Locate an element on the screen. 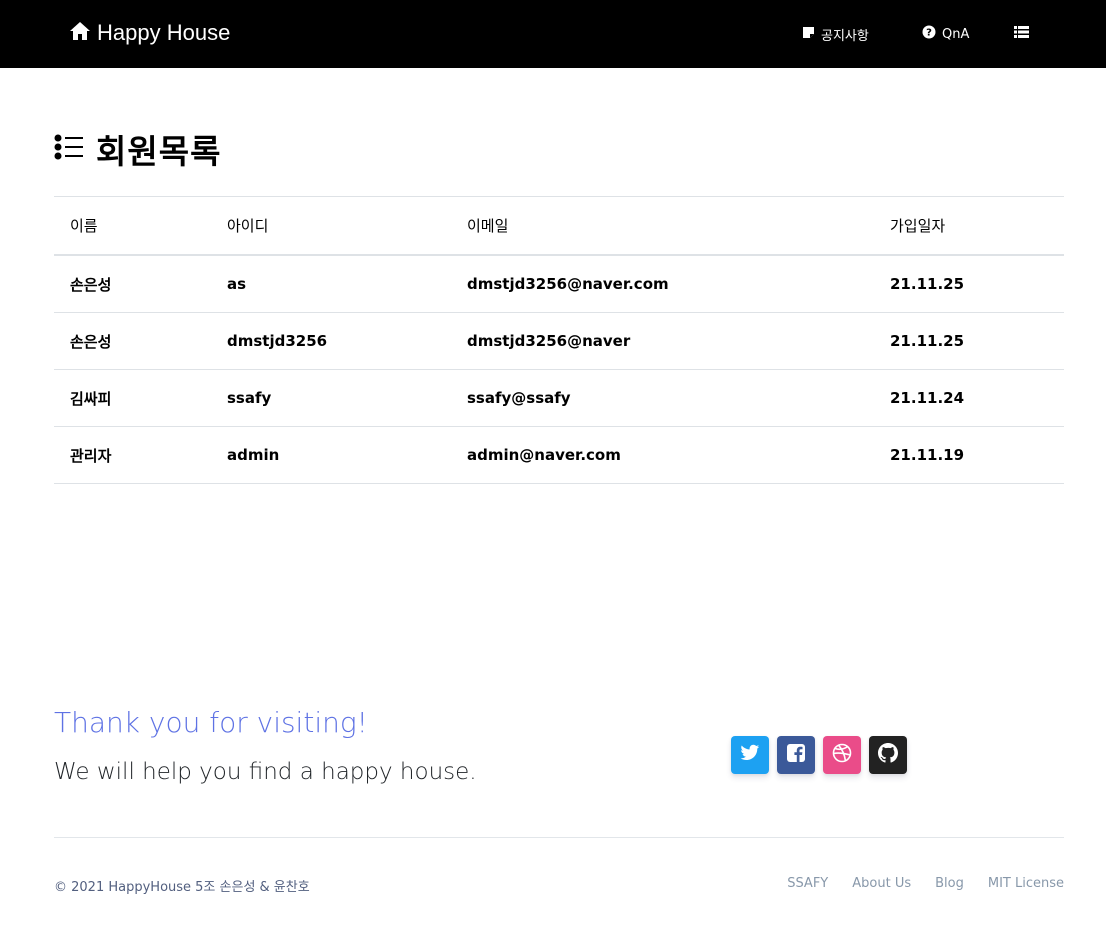  nav-qna-label: QnA is located at coordinates (956, 34).